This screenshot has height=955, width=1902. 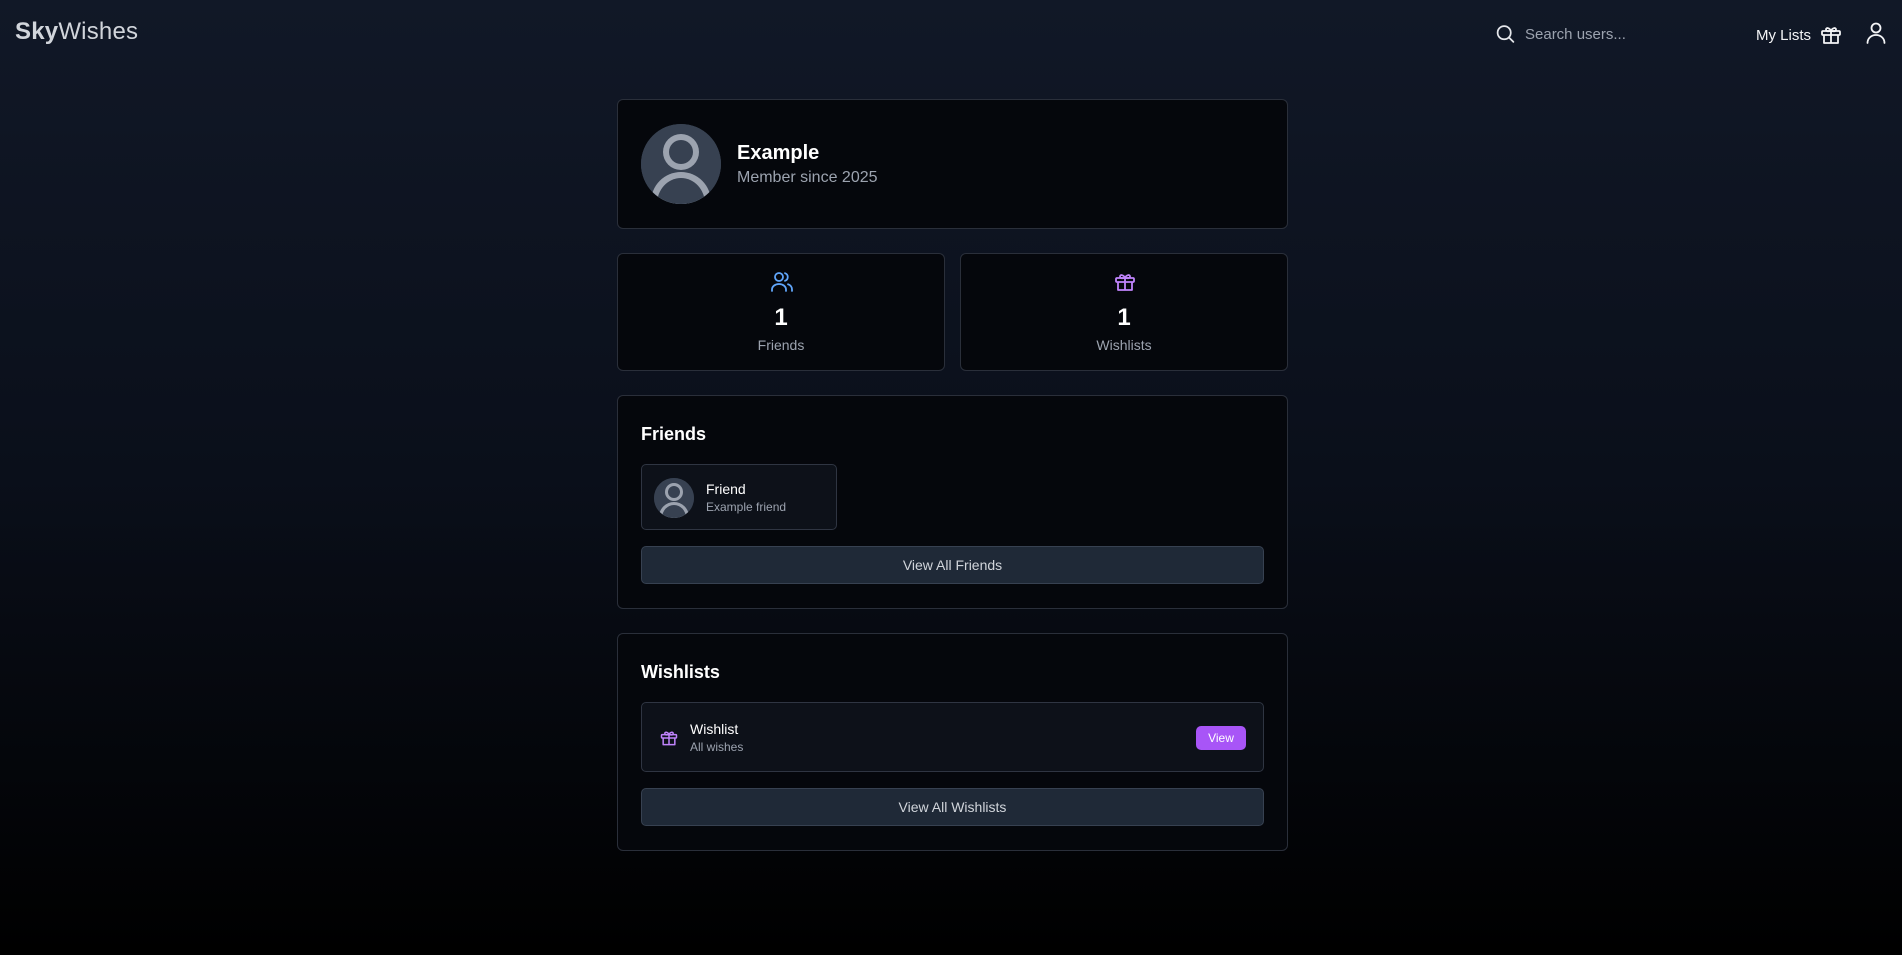 What do you see at coordinates (952, 737) in the screenshot?
I see `wishlist-list-item: Wishlist All wishes View` at bounding box center [952, 737].